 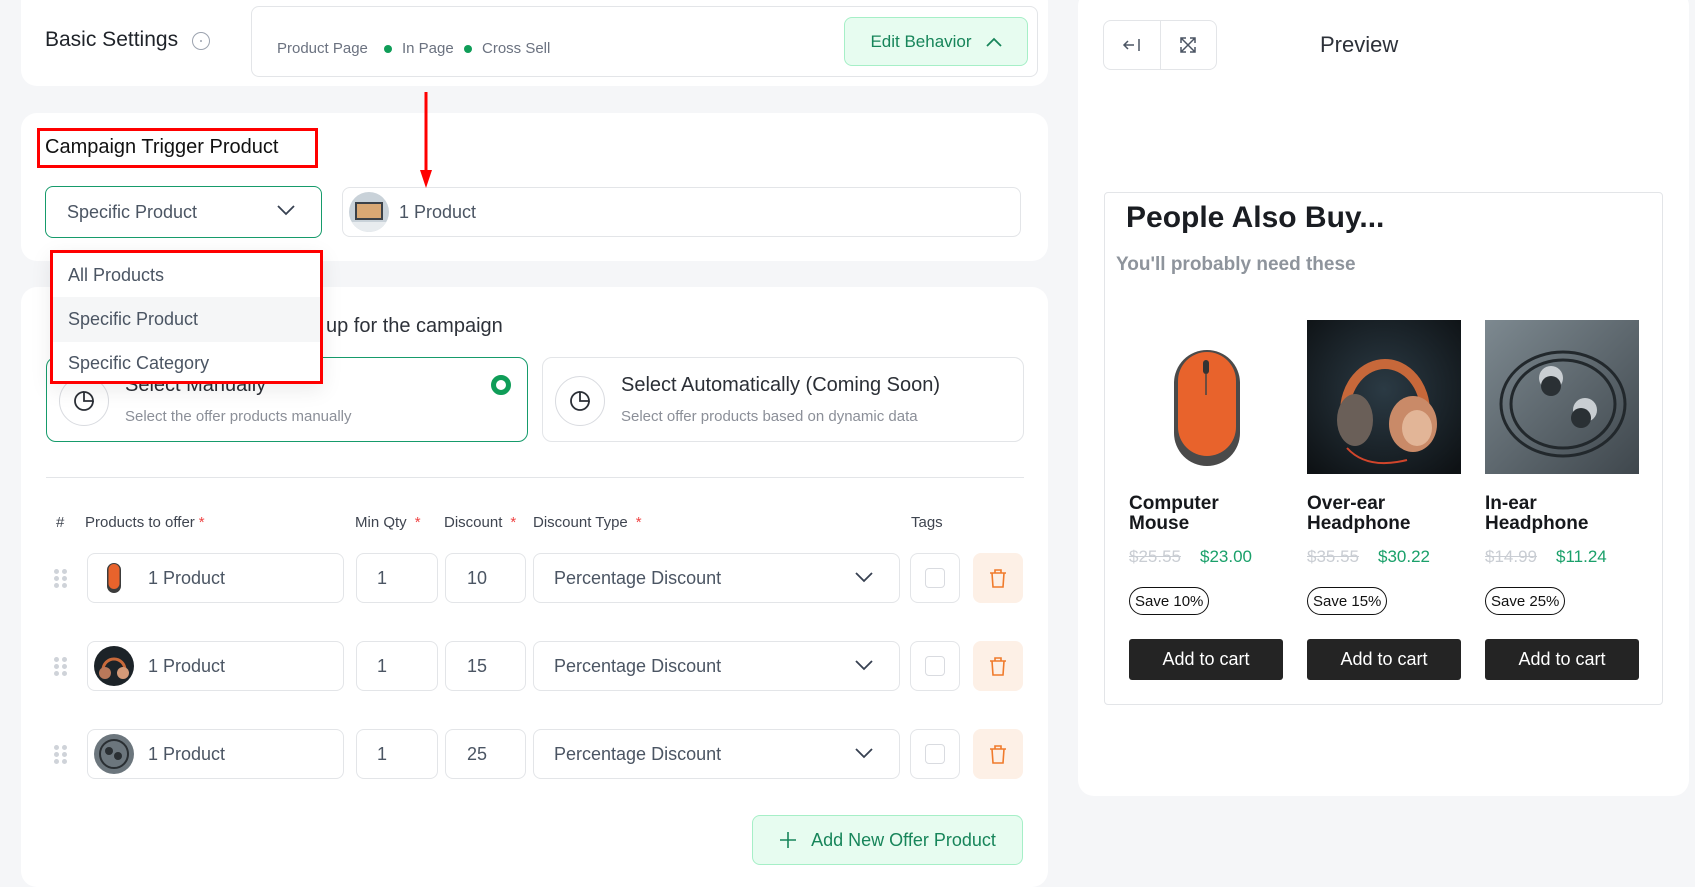 I want to click on expand-icon, so click(x=1188, y=45).